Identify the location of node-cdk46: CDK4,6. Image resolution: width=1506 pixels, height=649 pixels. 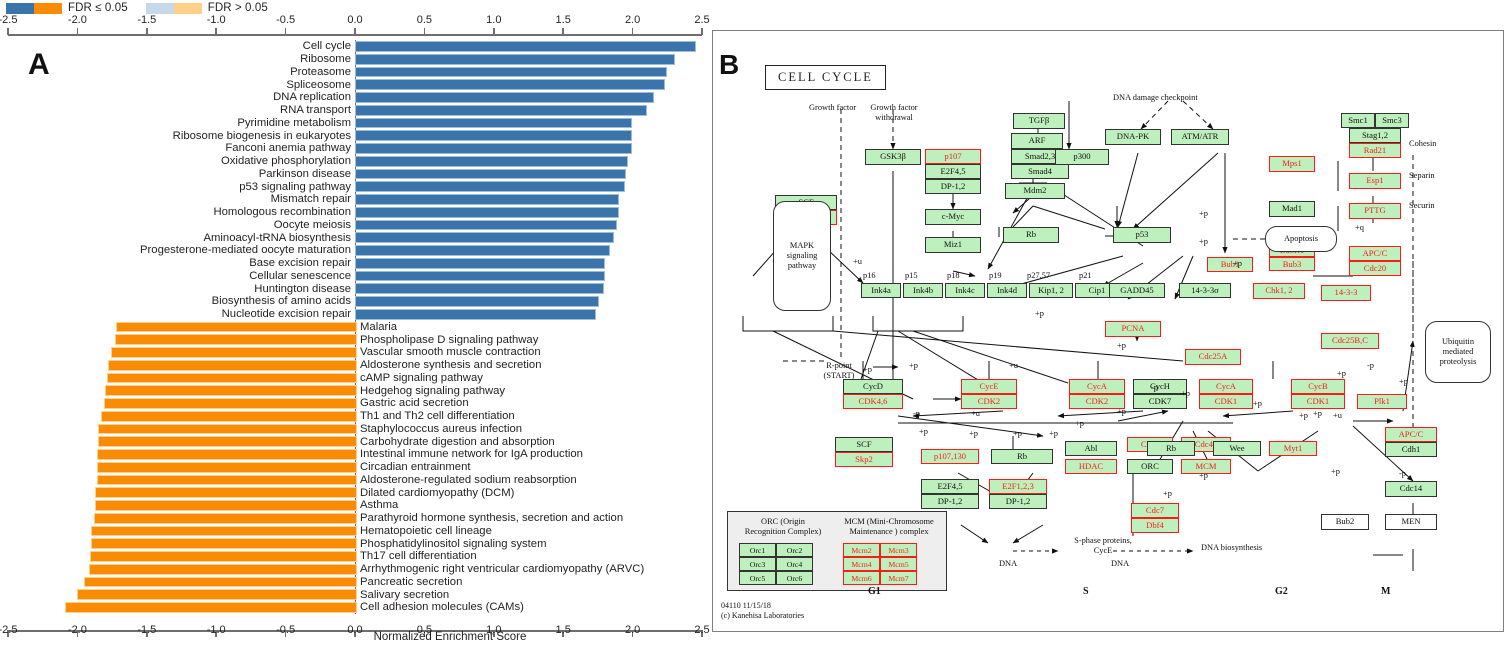
(873, 401).